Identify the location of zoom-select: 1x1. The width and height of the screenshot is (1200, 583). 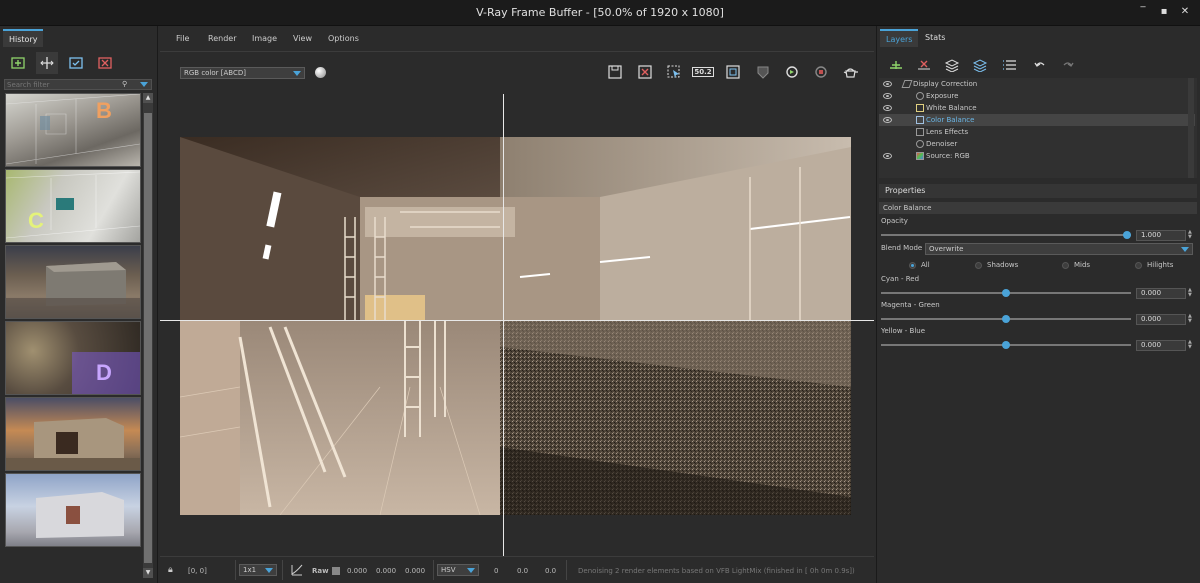
(258, 570).